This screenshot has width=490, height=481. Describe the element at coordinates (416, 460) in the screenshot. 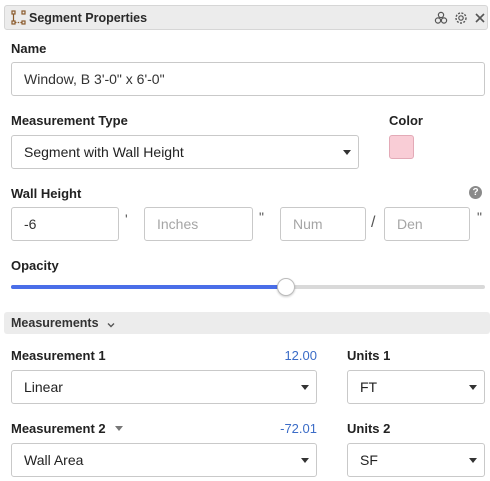

I see `units-2-select: SF` at that location.